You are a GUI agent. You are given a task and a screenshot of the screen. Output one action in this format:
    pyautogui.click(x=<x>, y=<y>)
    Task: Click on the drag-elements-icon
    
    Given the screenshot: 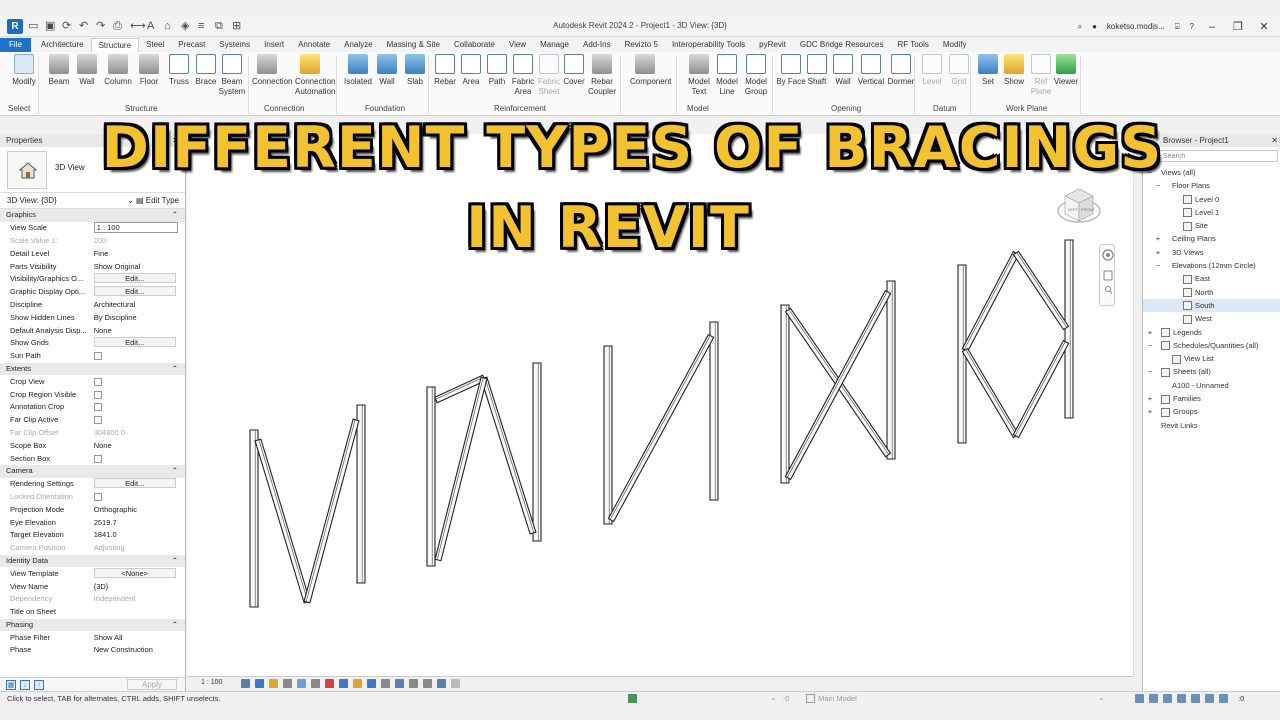 What is the action you would take?
    pyautogui.click(x=1195, y=698)
    